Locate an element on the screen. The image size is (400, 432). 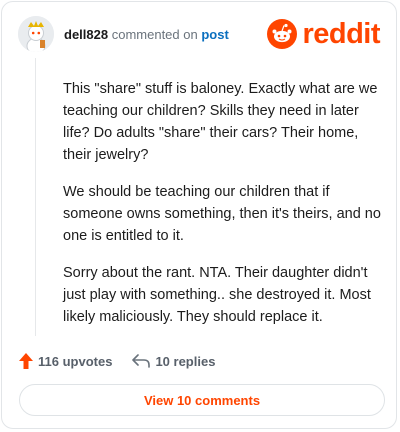
user-avatar is located at coordinates (36, 34).